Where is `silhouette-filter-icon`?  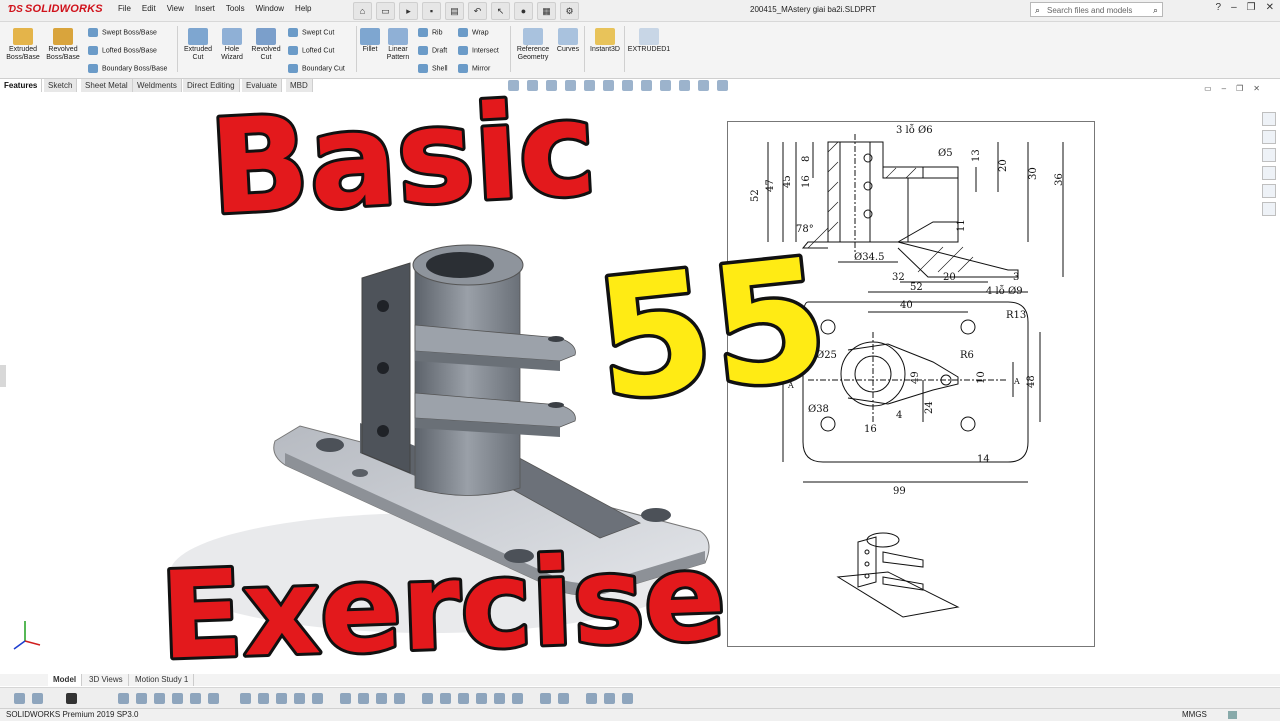
silhouette-filter-icon is located at coordinates (399, 698).